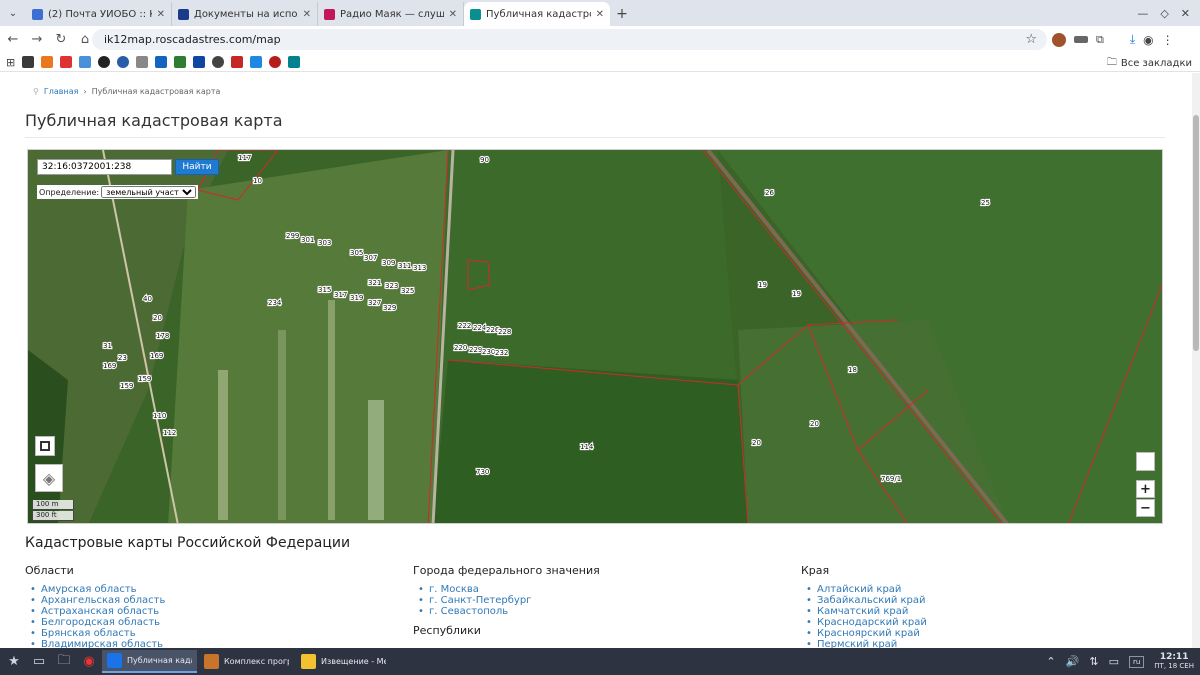 The height and width of the screenshot is (675, 1200). I want to click on parcel-label: 311, so click(405, 266).